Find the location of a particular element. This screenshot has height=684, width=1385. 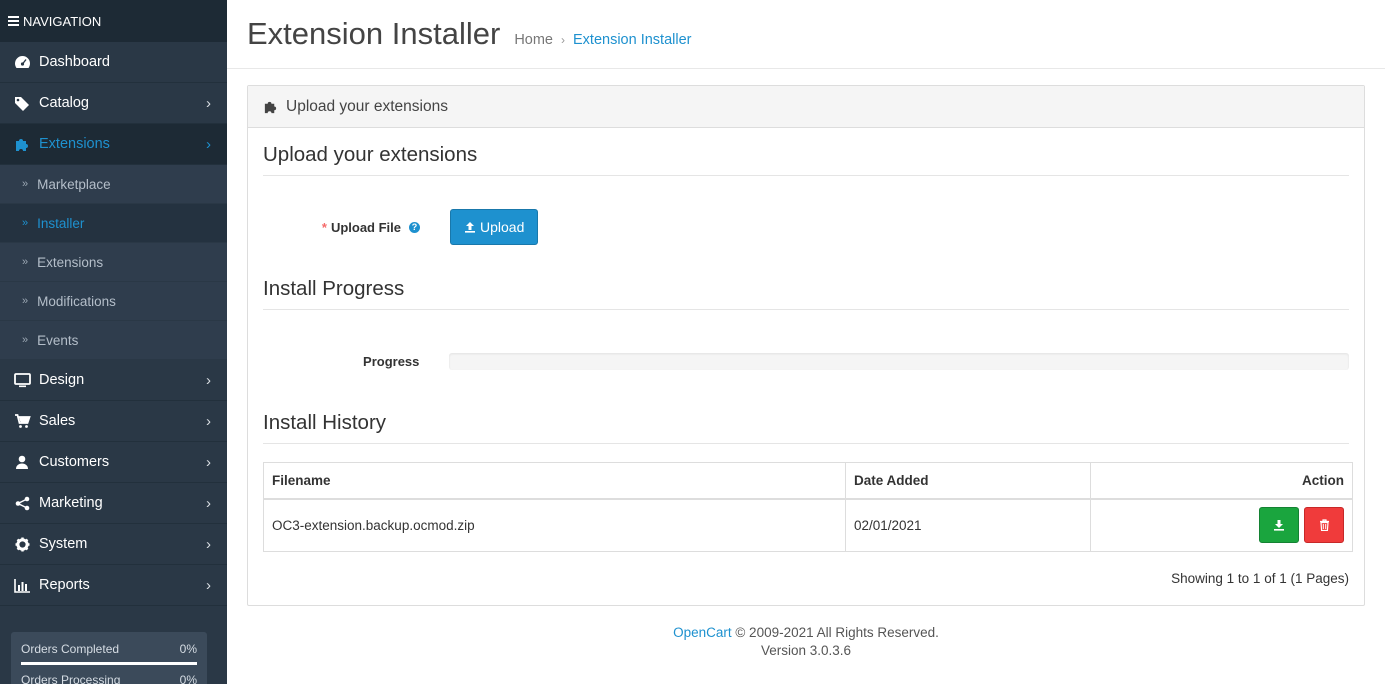

pagination-info: Showing 1 to 1 of 1 (1 Pages) is located at coordinates (1260, 578).